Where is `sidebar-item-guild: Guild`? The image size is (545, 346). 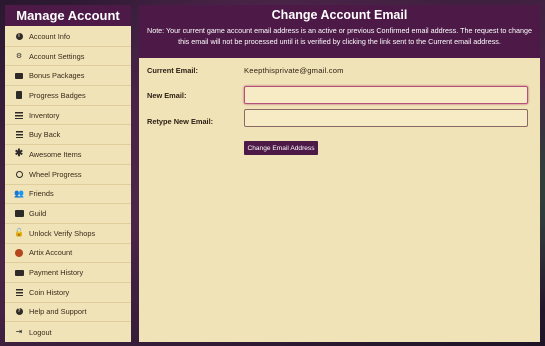
sidebar-item-guild: Guild is located at coordinates (68, 214).